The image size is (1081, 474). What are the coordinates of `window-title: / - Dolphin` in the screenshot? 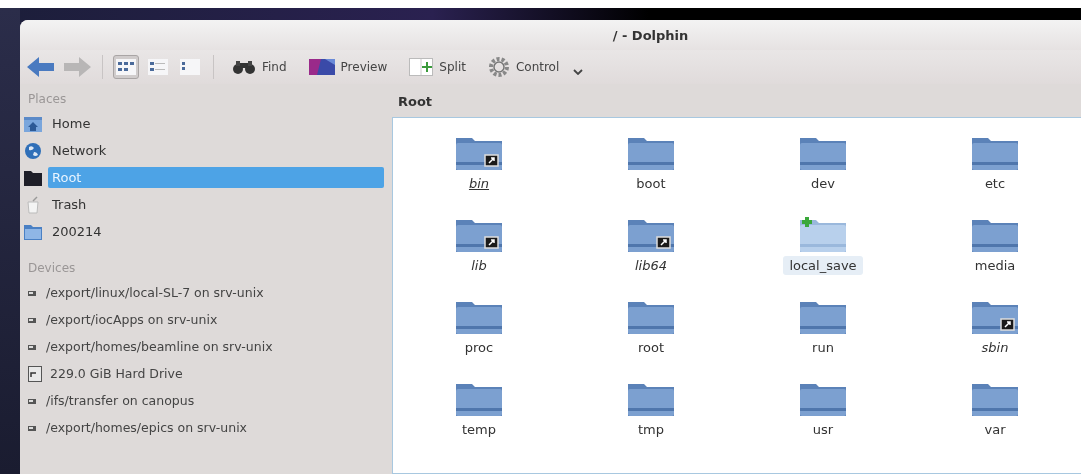 It's located at (650, 35).